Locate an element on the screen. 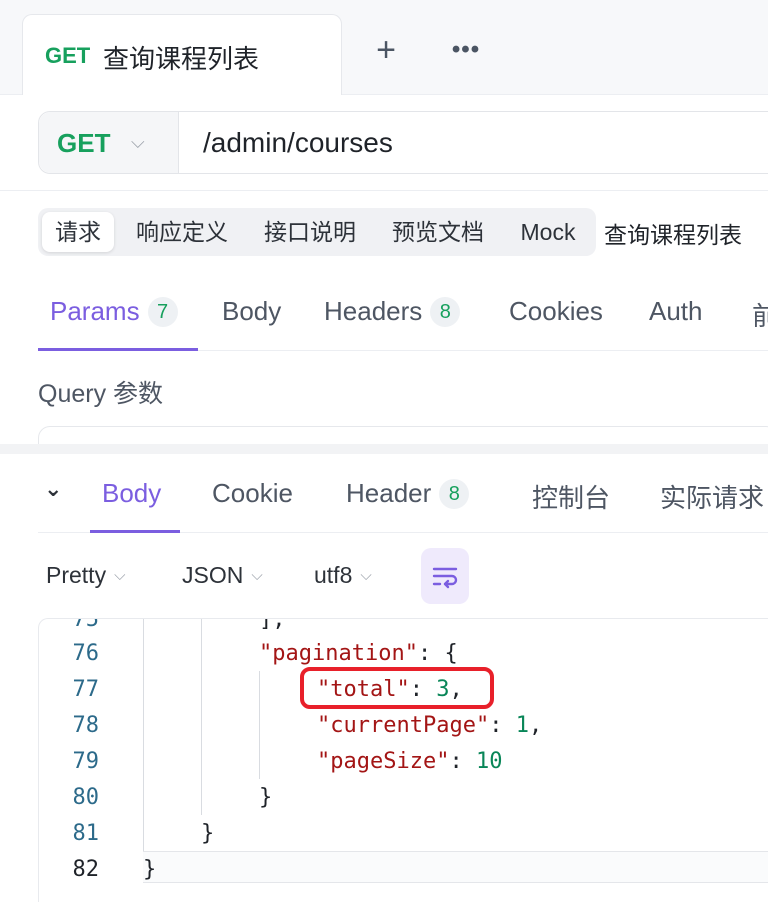  tab-pre-script: 前 is located at coordinates (760, 314).